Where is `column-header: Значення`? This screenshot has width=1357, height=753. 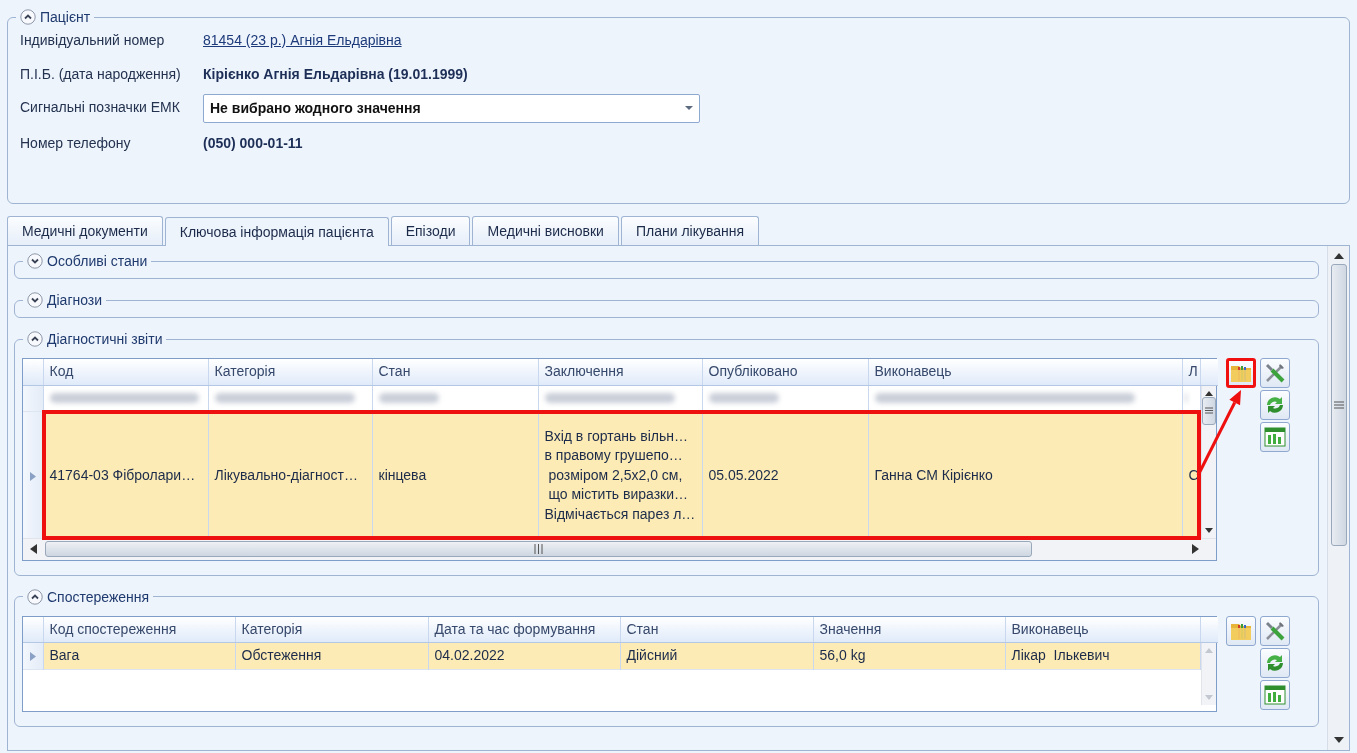 column-header: Значення is located at coordinates (909, 629).